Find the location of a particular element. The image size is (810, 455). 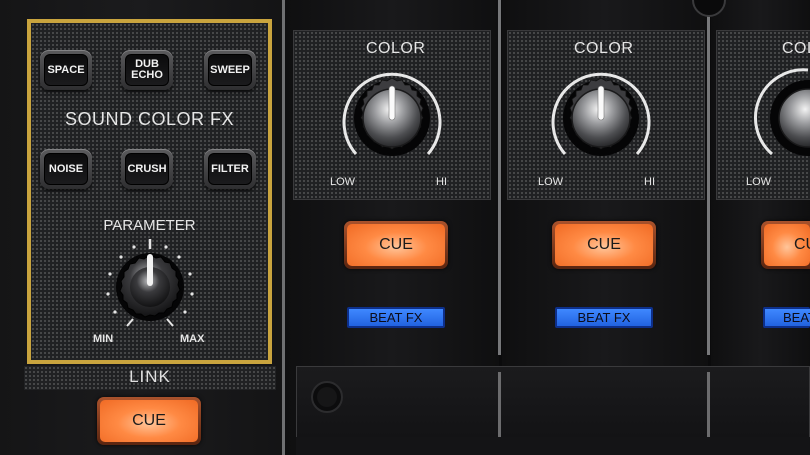

channel-3-color-label: COLOR is located at coordinates (796, 48).